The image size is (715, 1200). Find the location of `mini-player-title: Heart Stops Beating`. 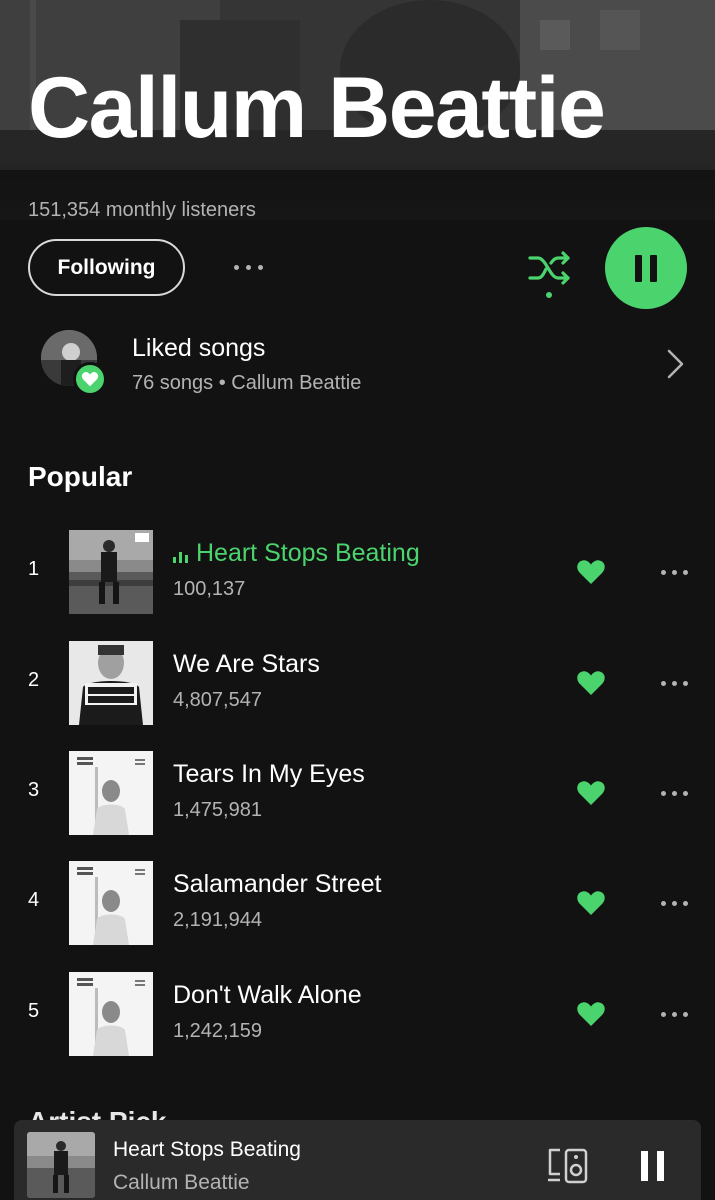

mini-player-title: Heart Stops Beating is located at coordinates (207, 1149).